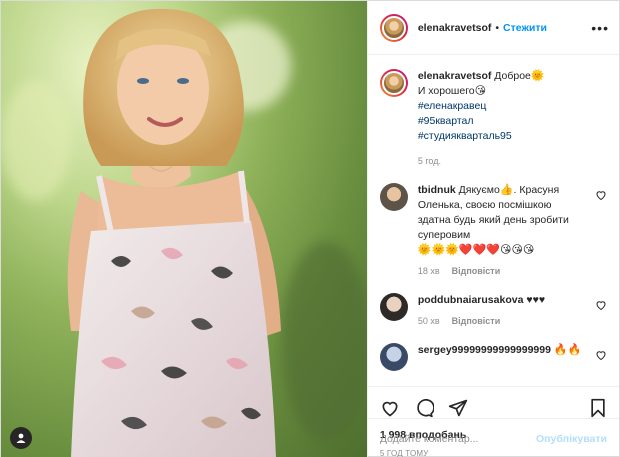  Describe the element at coordinates (571, 439) in the screenshot. I see `publish-button: Опублікувати` at that location.